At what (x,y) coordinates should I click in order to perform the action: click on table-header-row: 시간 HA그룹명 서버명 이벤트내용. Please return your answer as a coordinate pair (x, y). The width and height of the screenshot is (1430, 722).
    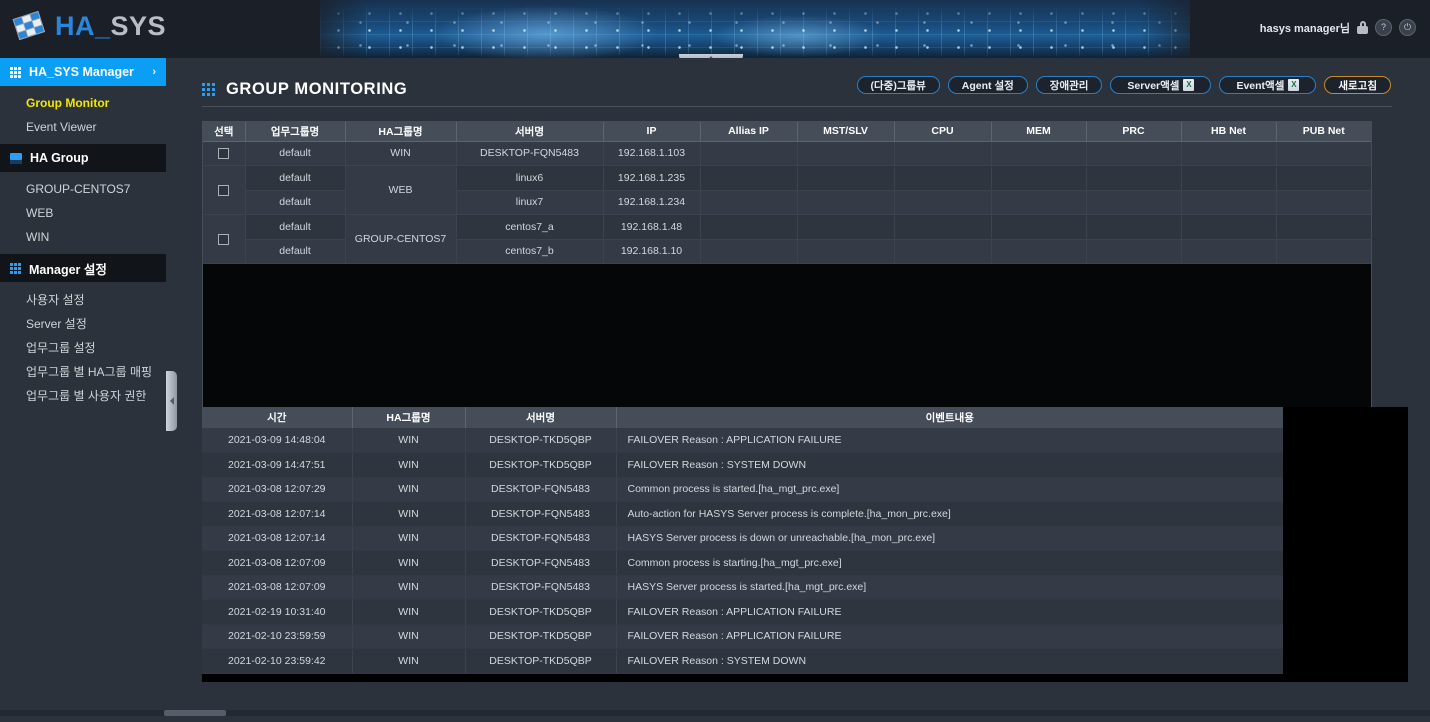
    Looking at the image, I should click on (742, 417).